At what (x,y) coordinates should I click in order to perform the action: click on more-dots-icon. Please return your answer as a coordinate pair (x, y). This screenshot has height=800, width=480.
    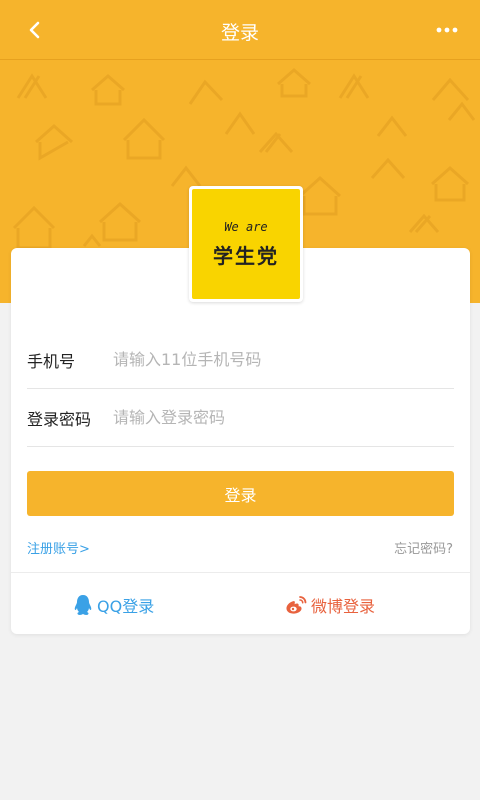
    Looking at the image, I should click on (447, 30).